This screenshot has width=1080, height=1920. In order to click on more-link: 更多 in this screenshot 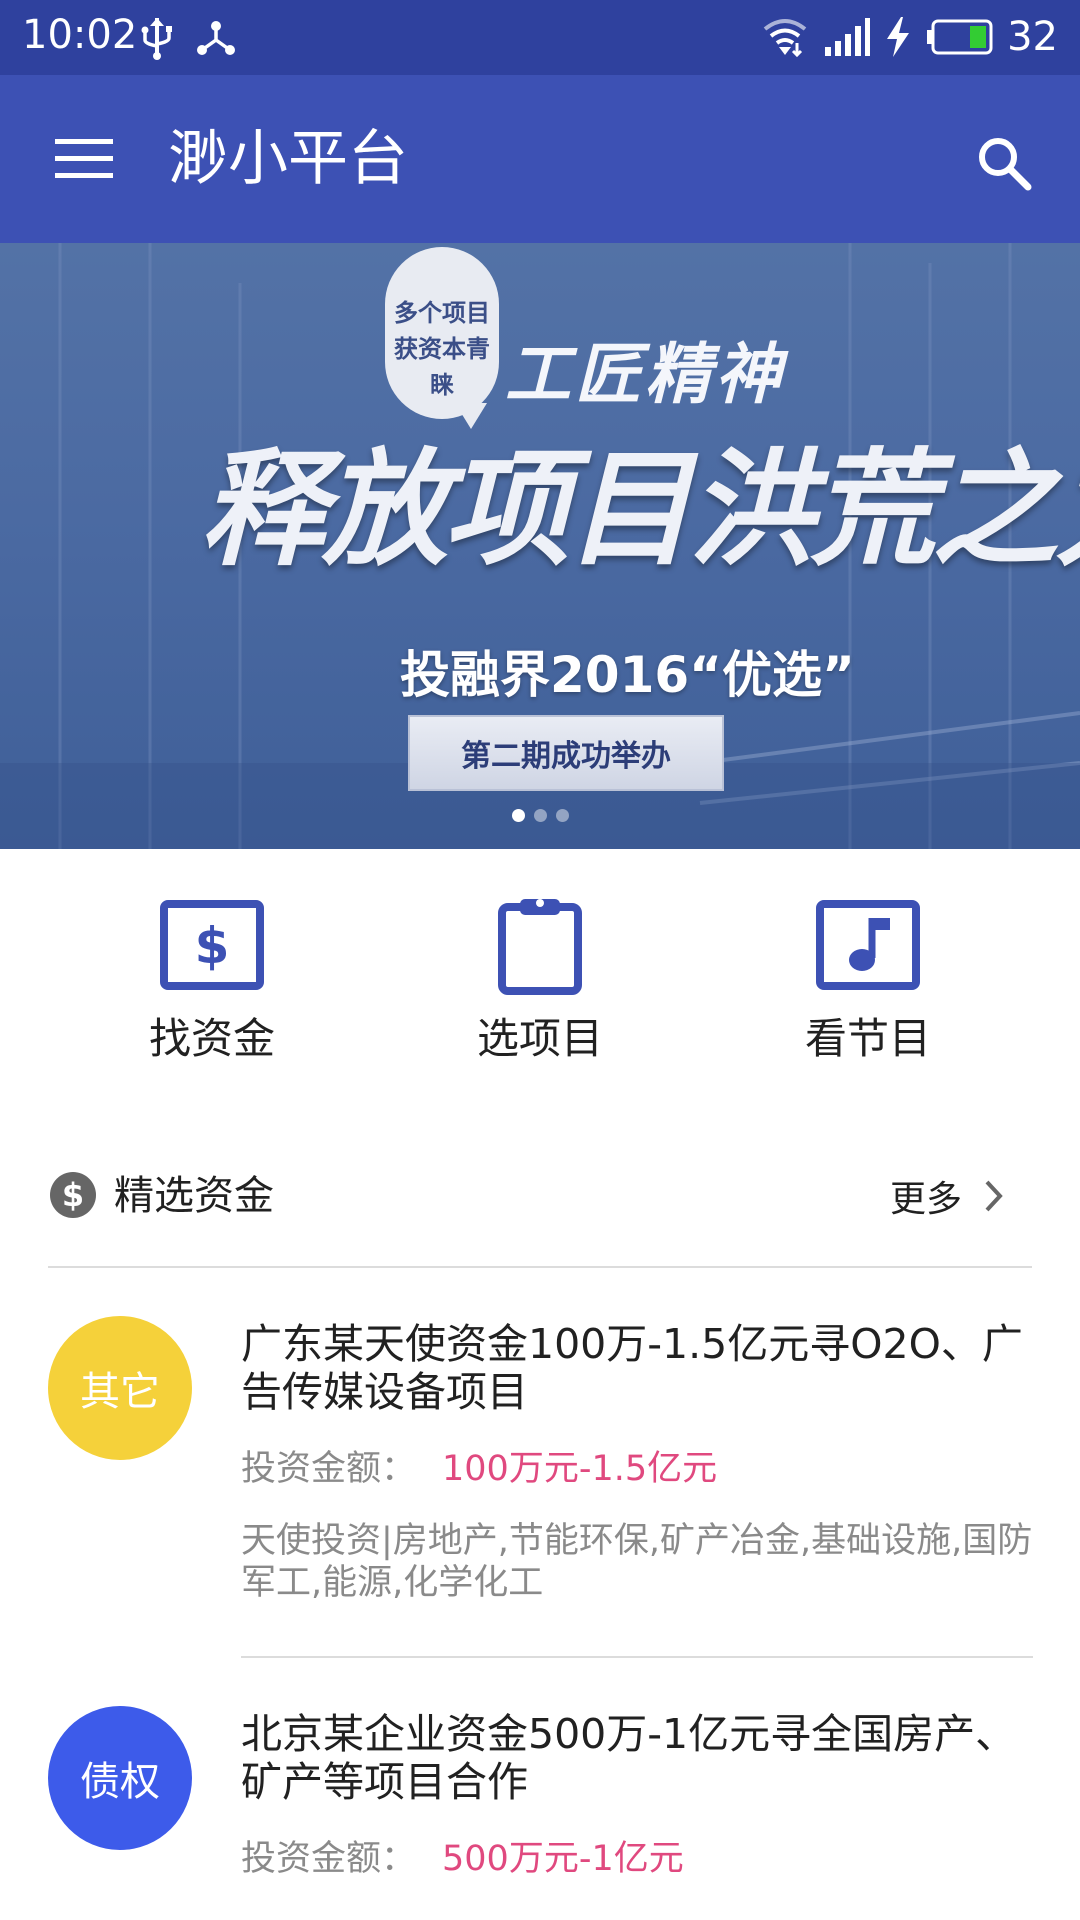, I will do `click(947, 1196)`.